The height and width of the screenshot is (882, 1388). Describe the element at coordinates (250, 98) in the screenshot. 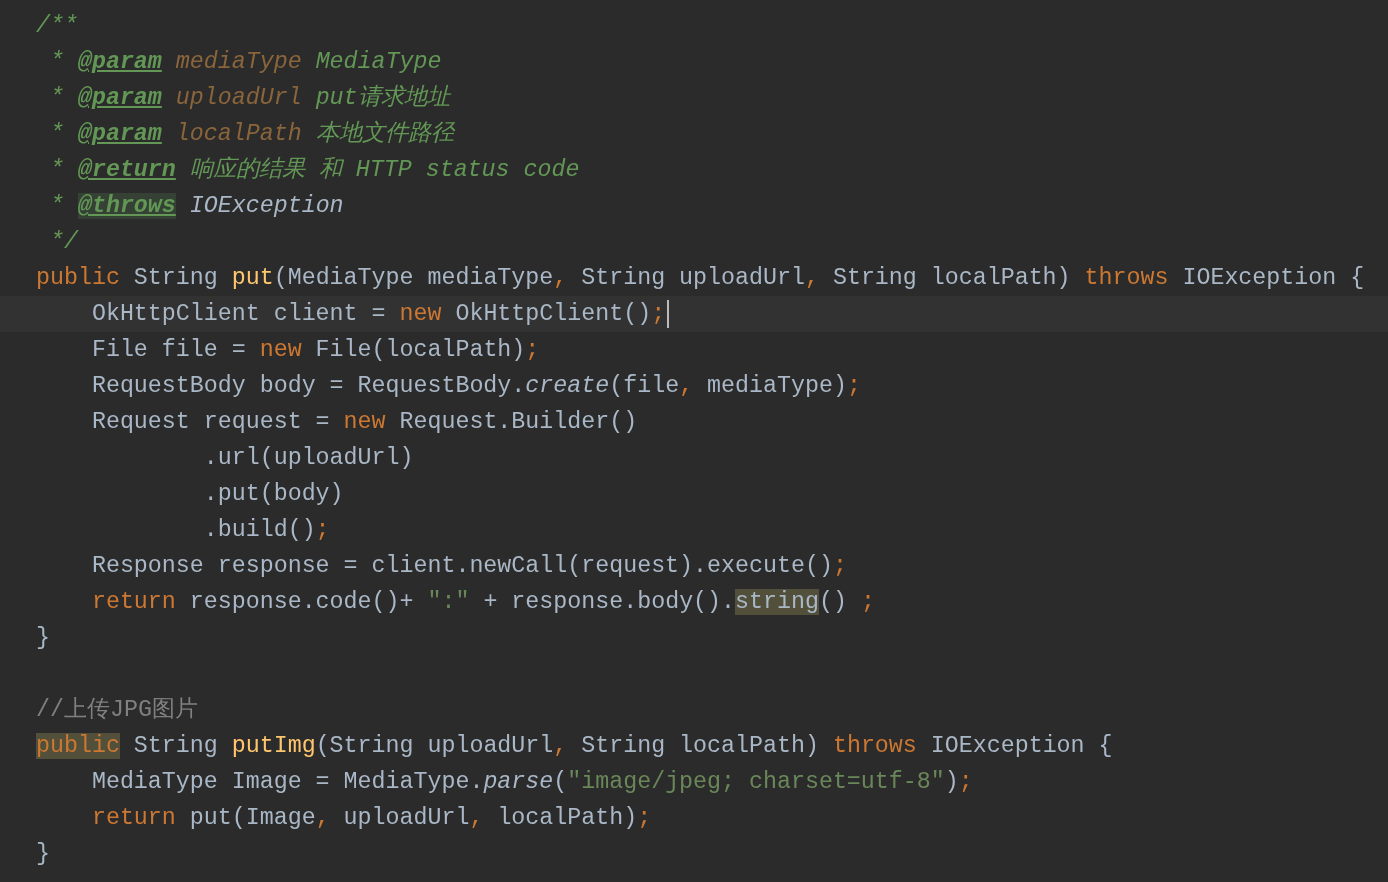

I see `code-line: * @param uploadUrl put请求地址` at that location.